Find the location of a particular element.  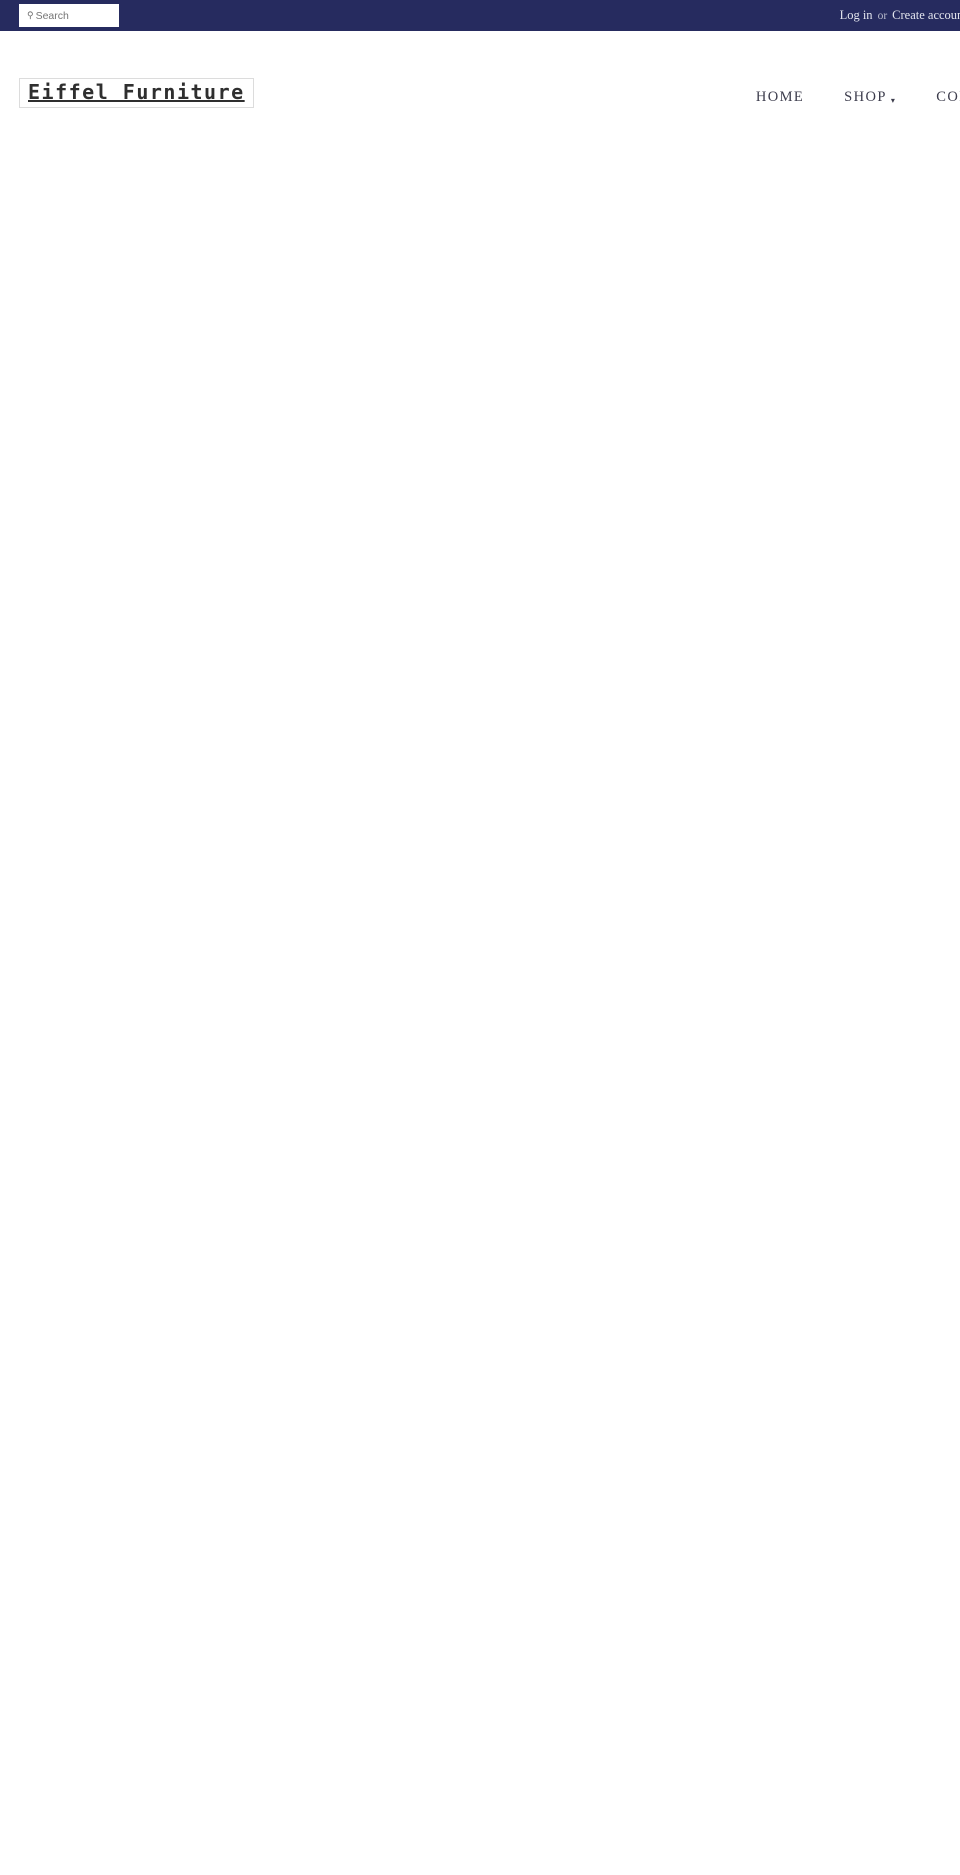

or-separator: or is located at coordinates (882, 15).